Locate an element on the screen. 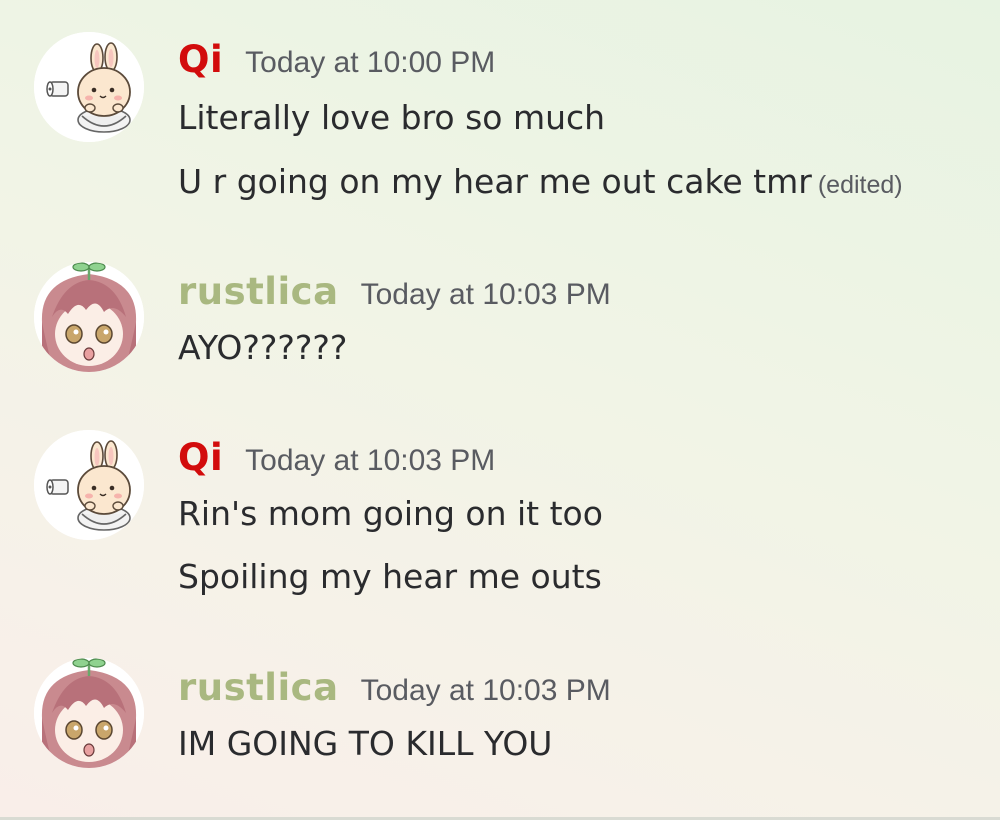 This screenshot has height=820, width=1000. message-text: AYO?????? is located at coordinates (263, 347).